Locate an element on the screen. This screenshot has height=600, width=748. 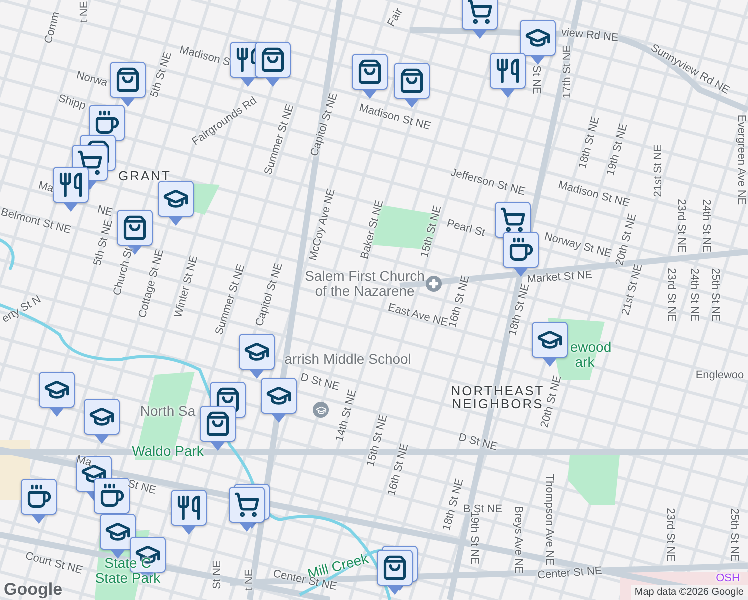
place-label: North Sa is located at coordinates (168, 411).